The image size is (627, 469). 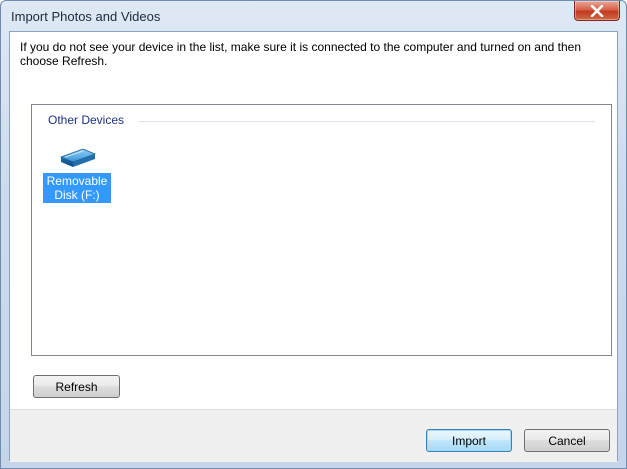 What do you see at coordinates (86, 16) in the screenshot?
I see `window-title: Import Photos and Videos` at bounding box center [86, 16].